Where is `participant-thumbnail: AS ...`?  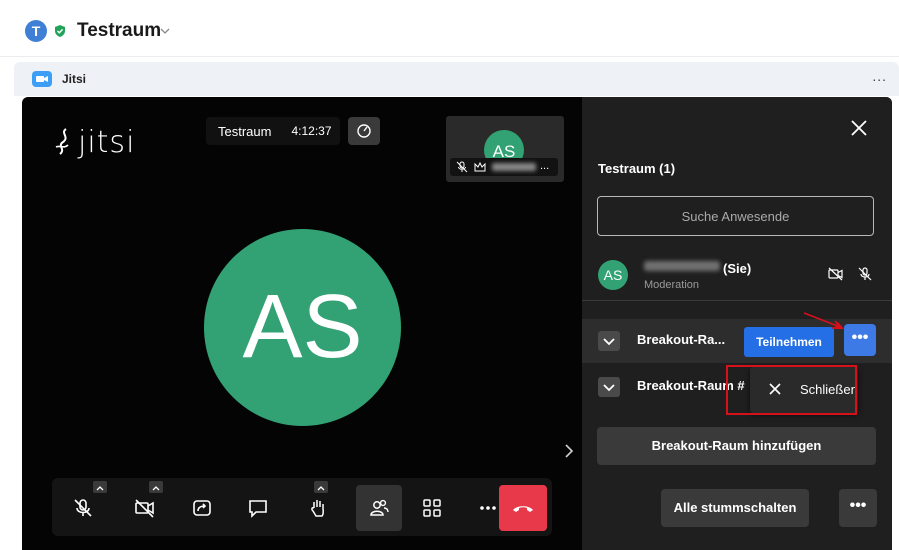
participant-thumbnail: AS ... is located at coordinates (505, 149).